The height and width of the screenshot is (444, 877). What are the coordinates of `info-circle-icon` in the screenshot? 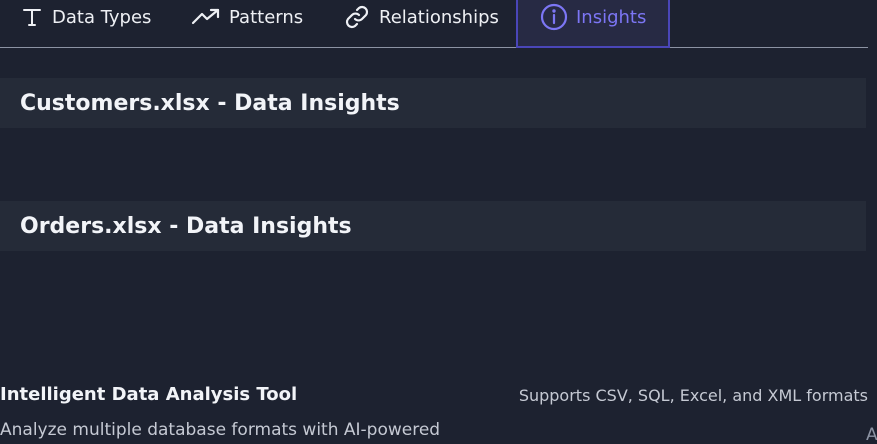 It's located at (554, 17).